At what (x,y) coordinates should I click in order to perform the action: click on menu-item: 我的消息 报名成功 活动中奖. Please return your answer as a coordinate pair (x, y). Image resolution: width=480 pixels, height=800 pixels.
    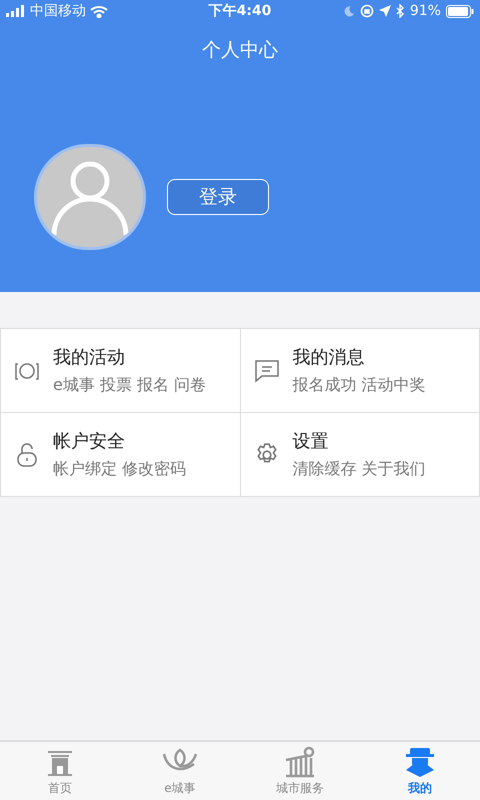
    Looking at the image, I should click on (359, 370).